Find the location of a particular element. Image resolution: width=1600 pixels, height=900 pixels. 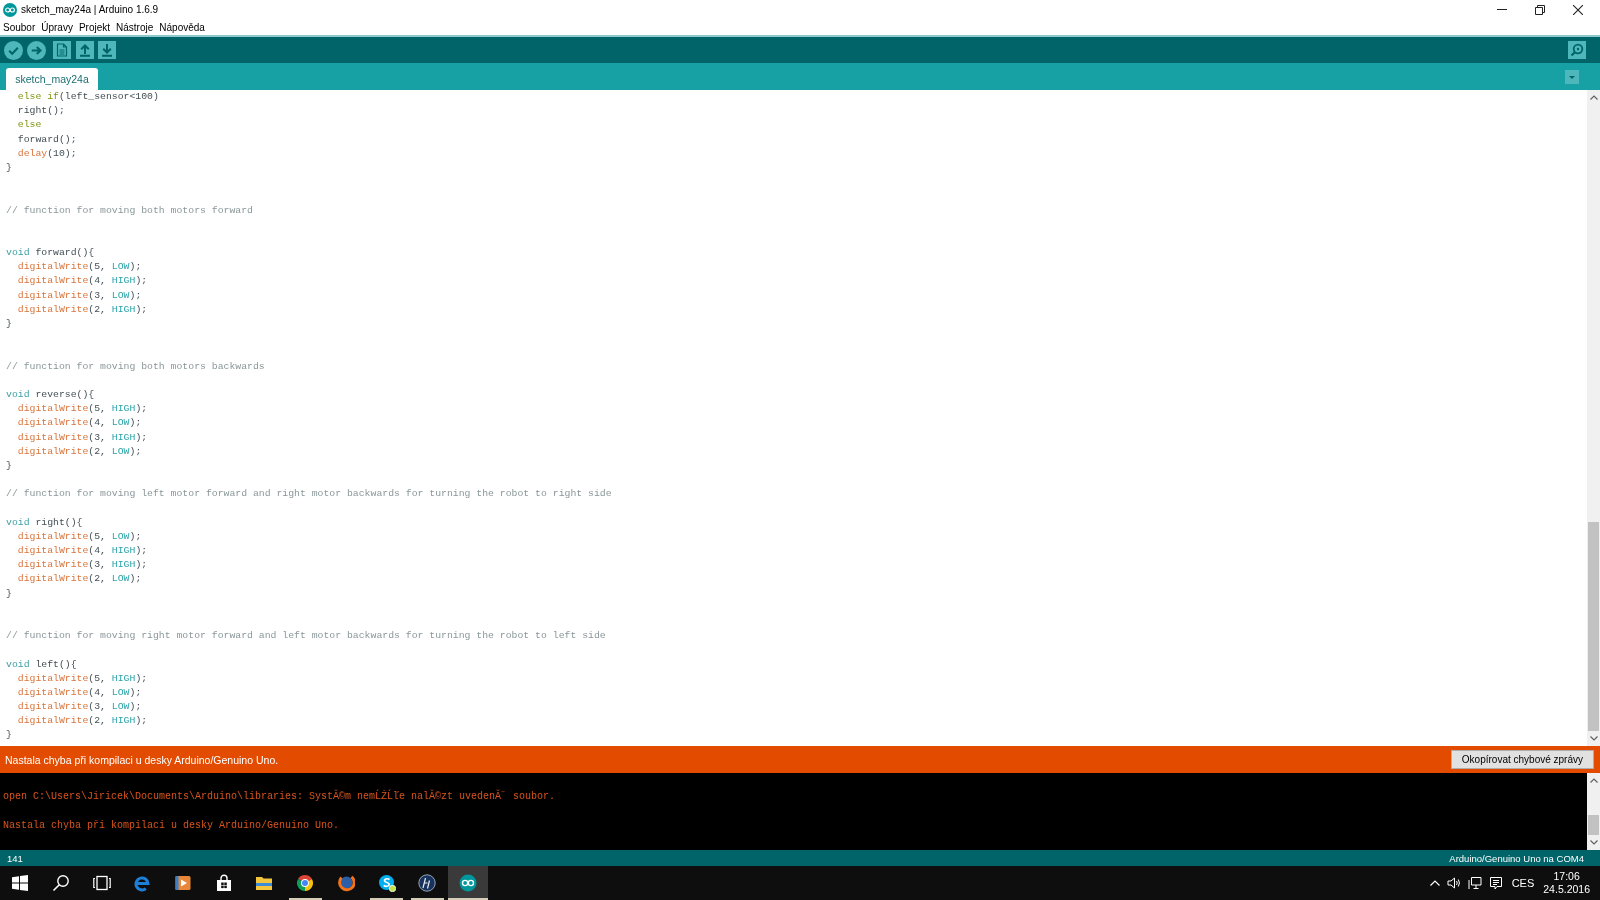

new-sketch-button is located at coordinates (62, 50).